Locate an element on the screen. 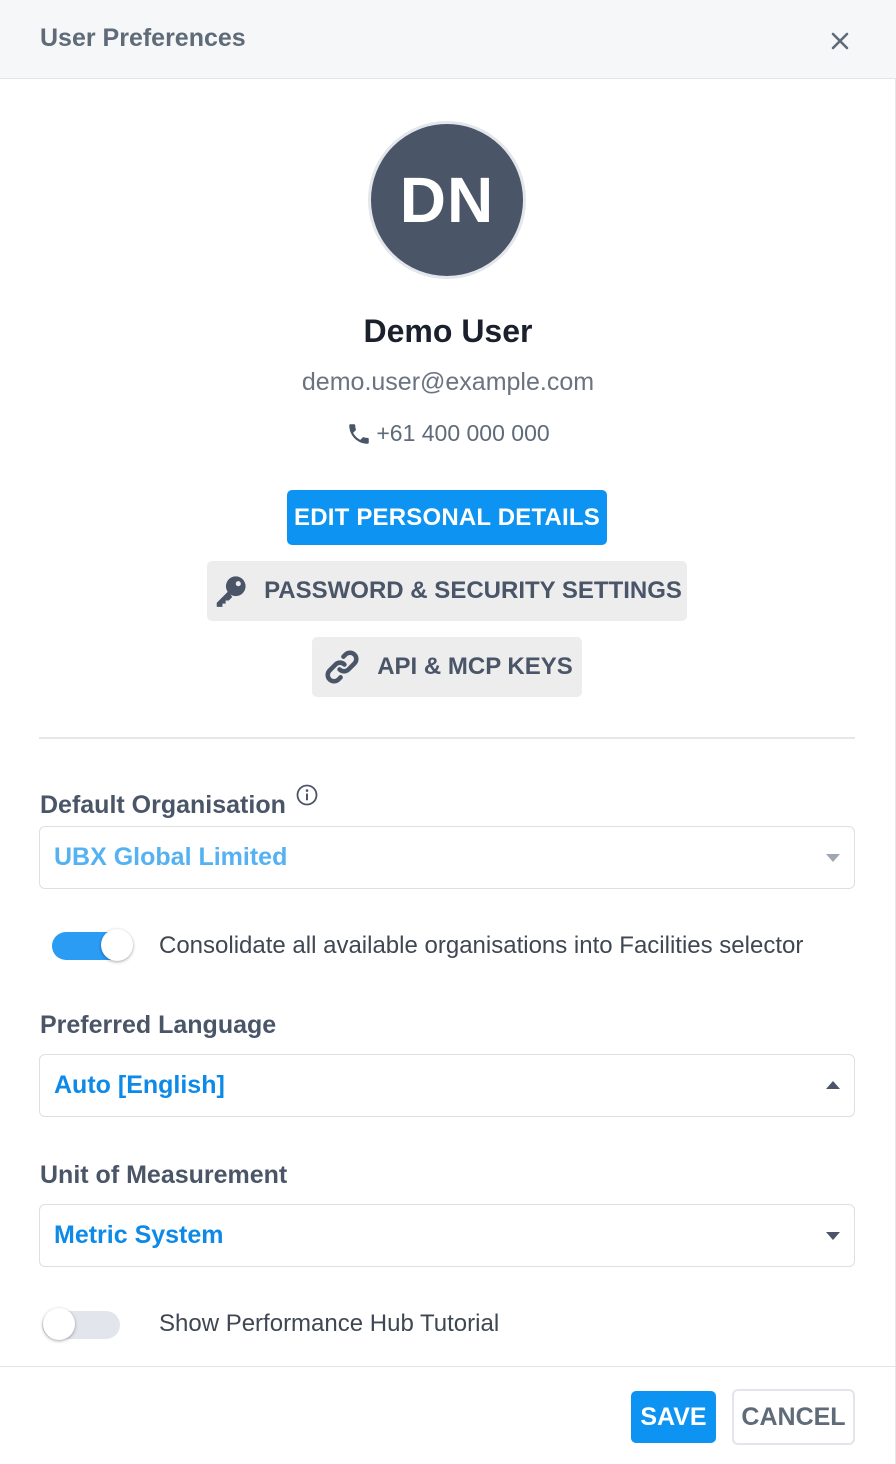 The image size is (896, 1464). password-security-settings-button: PASSWORD & SECURITY SETTINGS is located at coordinates (447, 591).